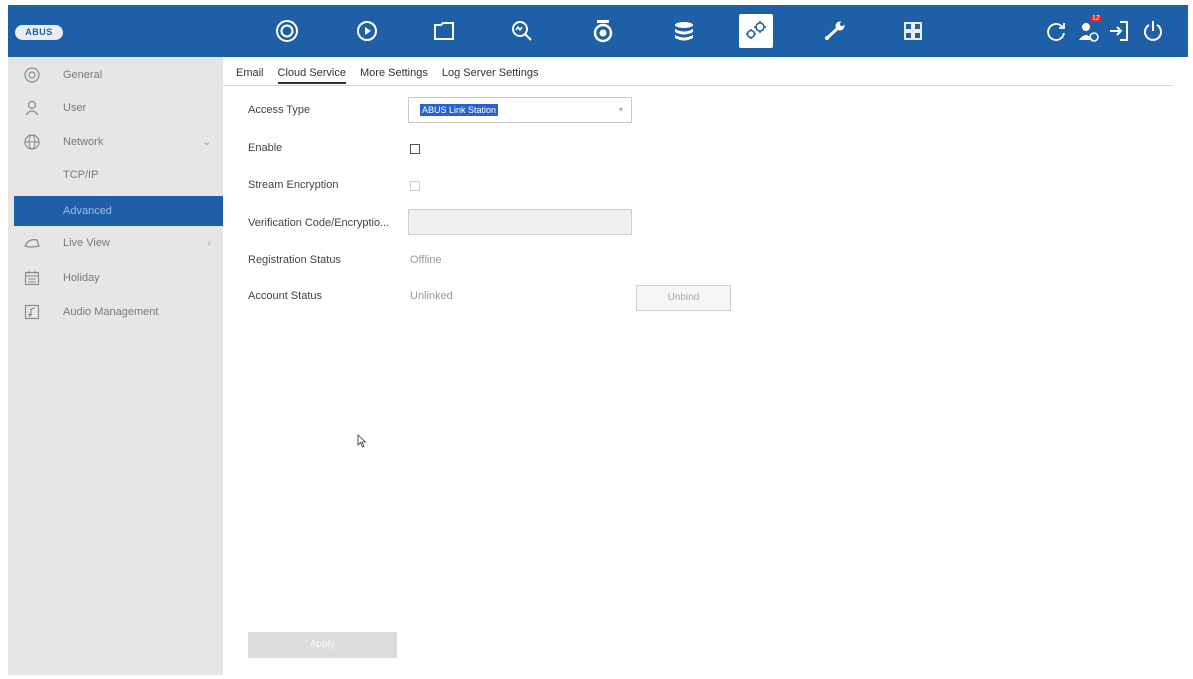  I want to click on access-type-select: ABUS Link Station ▾, so click(520, 110).